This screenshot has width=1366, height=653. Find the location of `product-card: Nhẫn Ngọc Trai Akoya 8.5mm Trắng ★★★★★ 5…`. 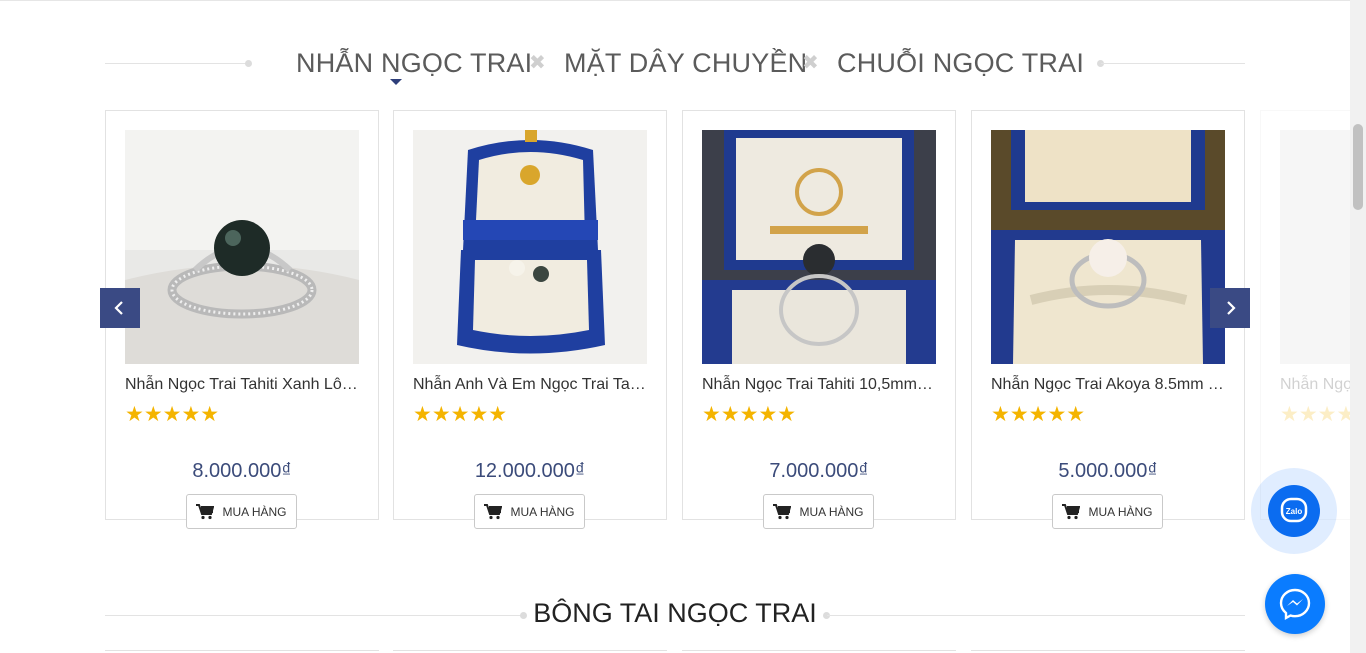

product-card: Nhẫn Ngọc Trai Akoya 8.5mm Trắng ★★★★★ 5… is located at coordinates (1108, 319).